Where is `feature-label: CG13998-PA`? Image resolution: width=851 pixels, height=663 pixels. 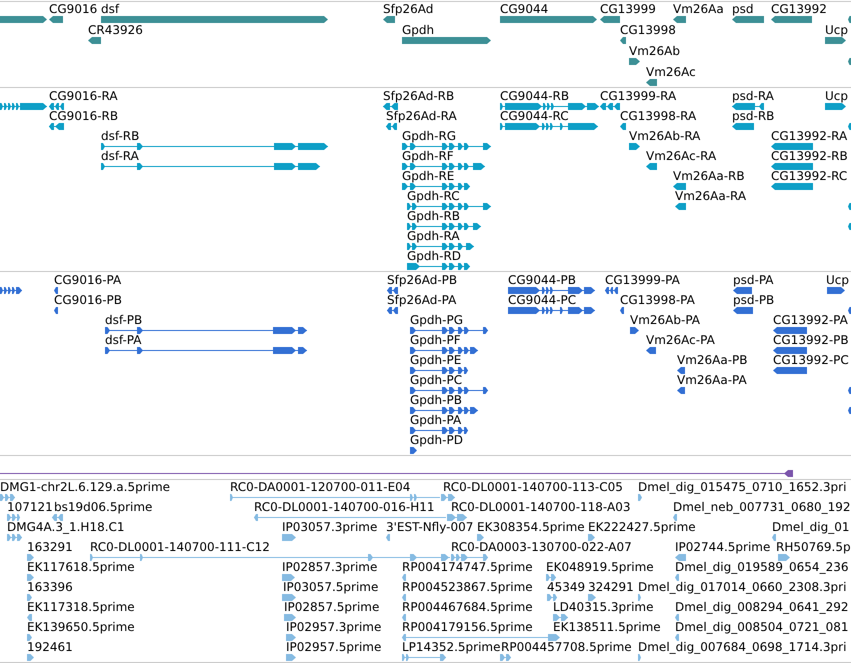
feature-label: CG13998-PA is located at coordinates (657, 300).